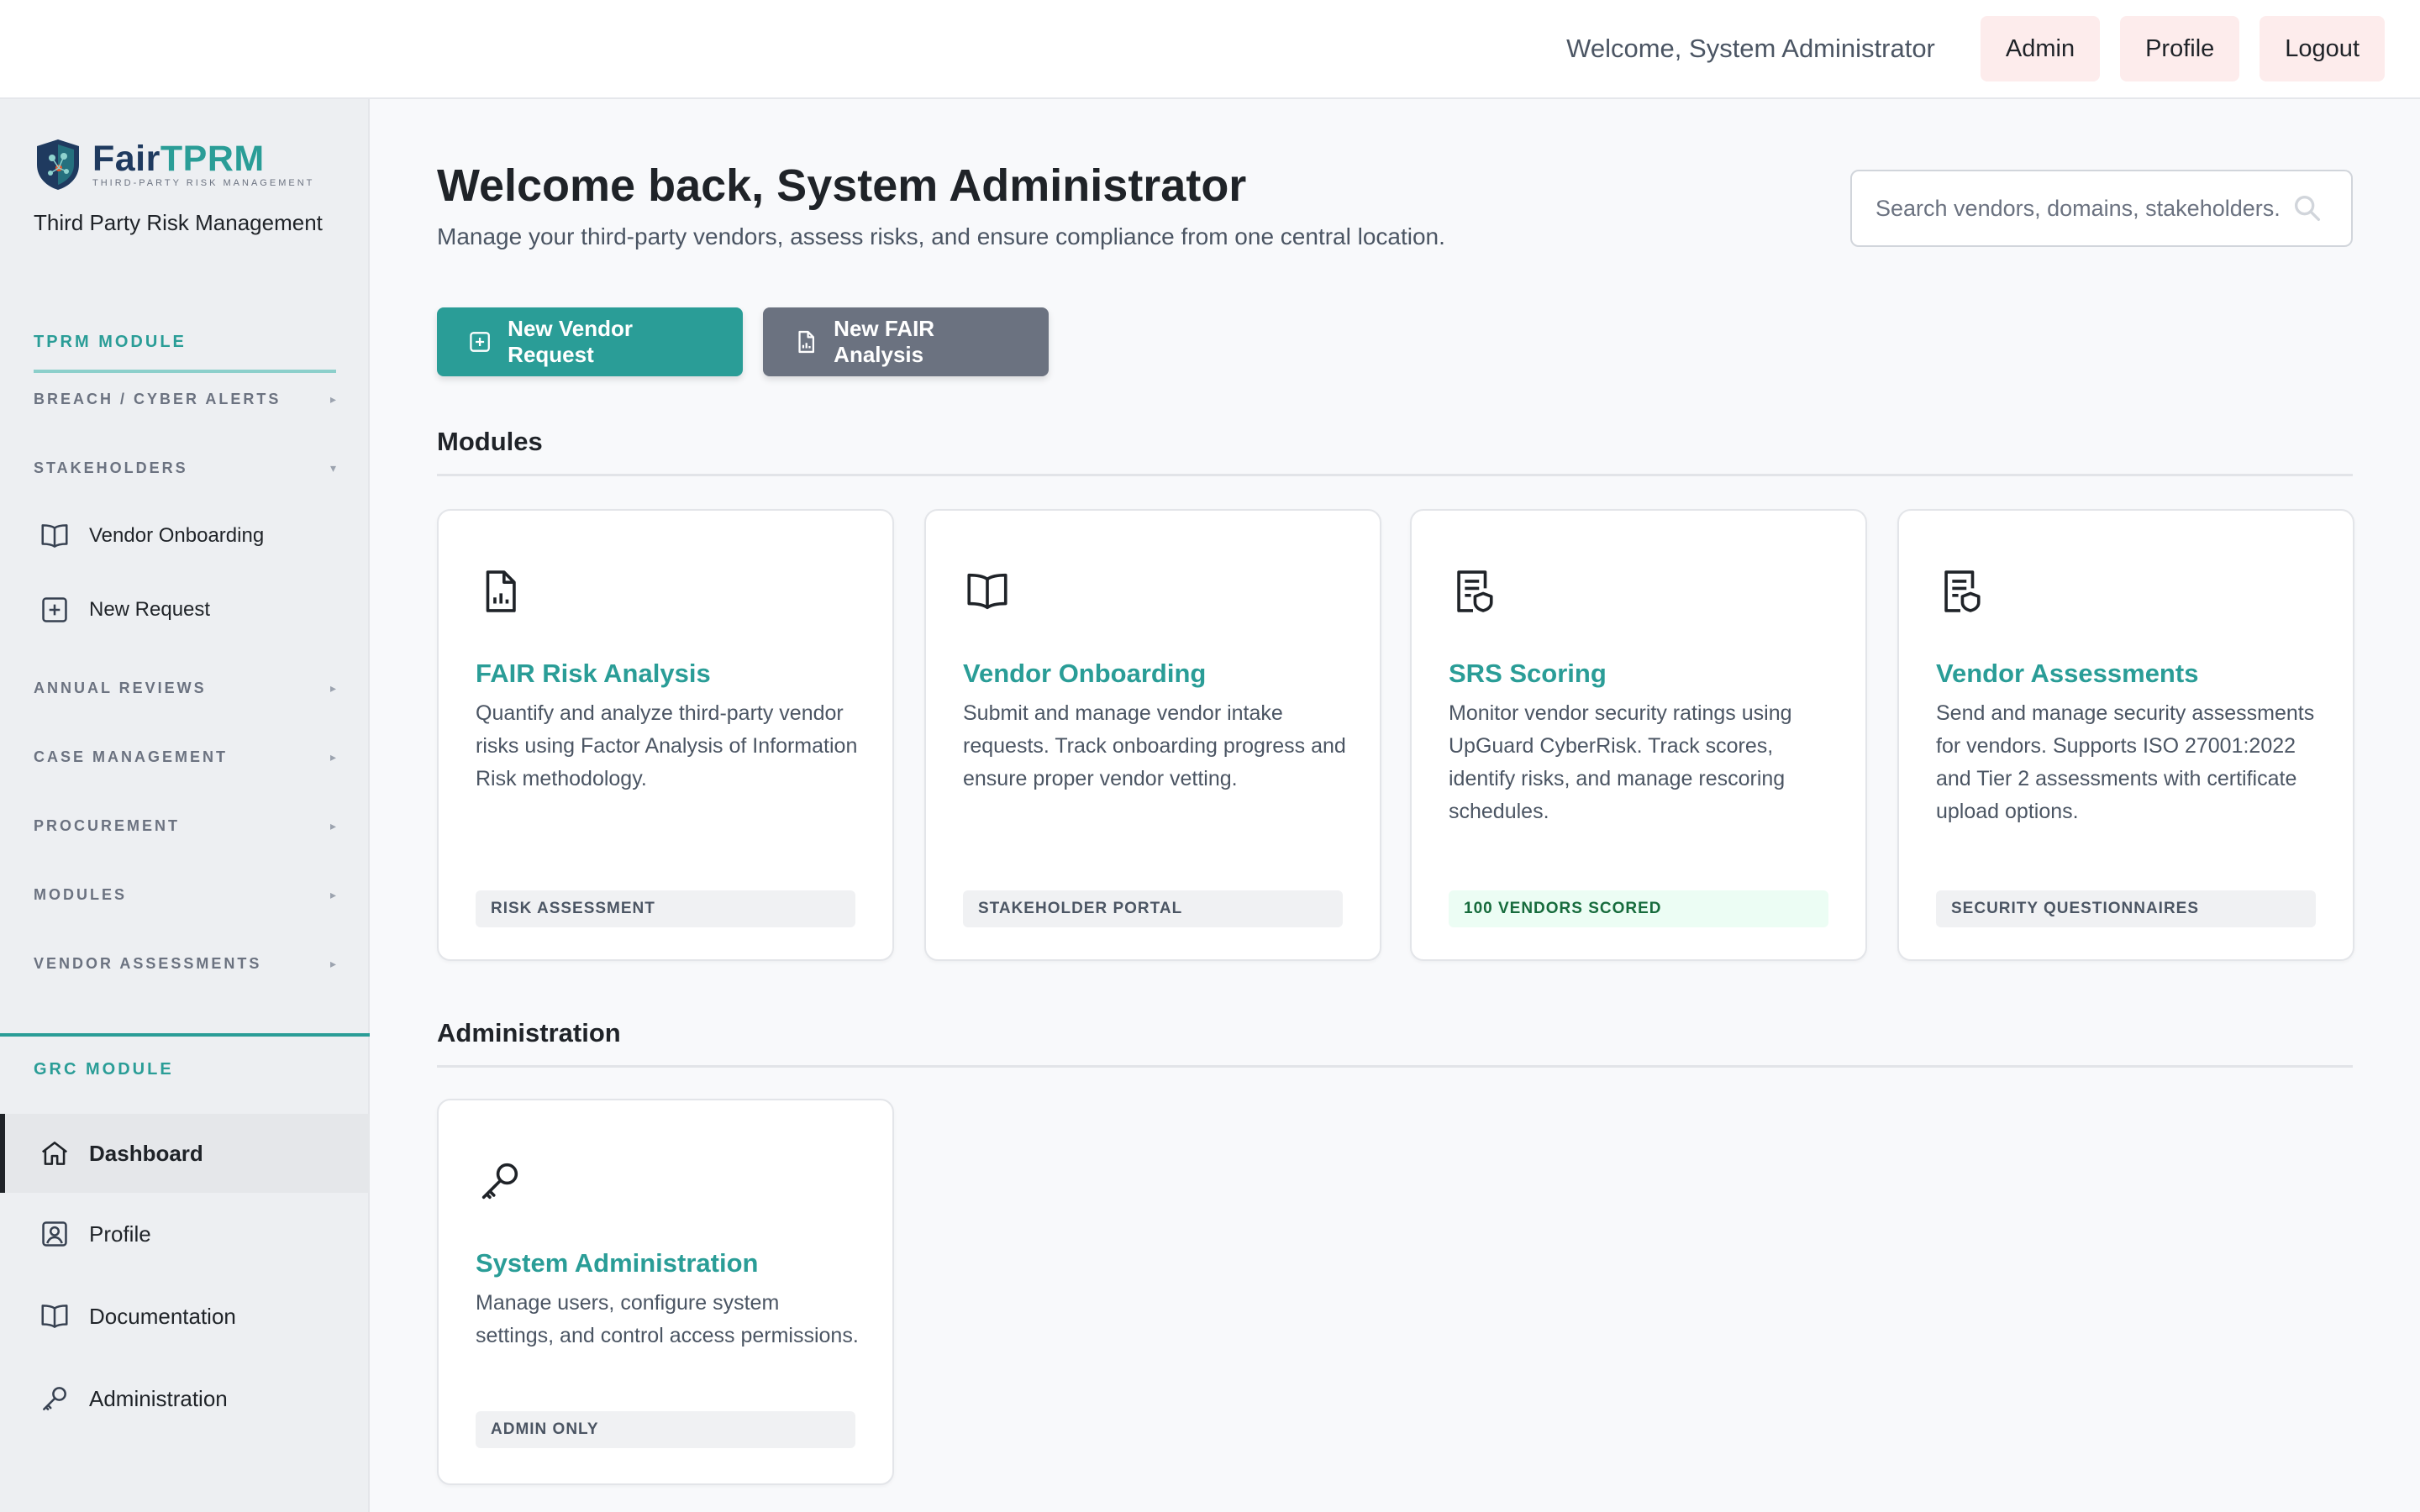 This screenshot has width=2420, height=1512. What do you see at coordinates (178, 159) in the screenshot?
I see `logo-name: FairTPRM` at bounding box center [178, 159].